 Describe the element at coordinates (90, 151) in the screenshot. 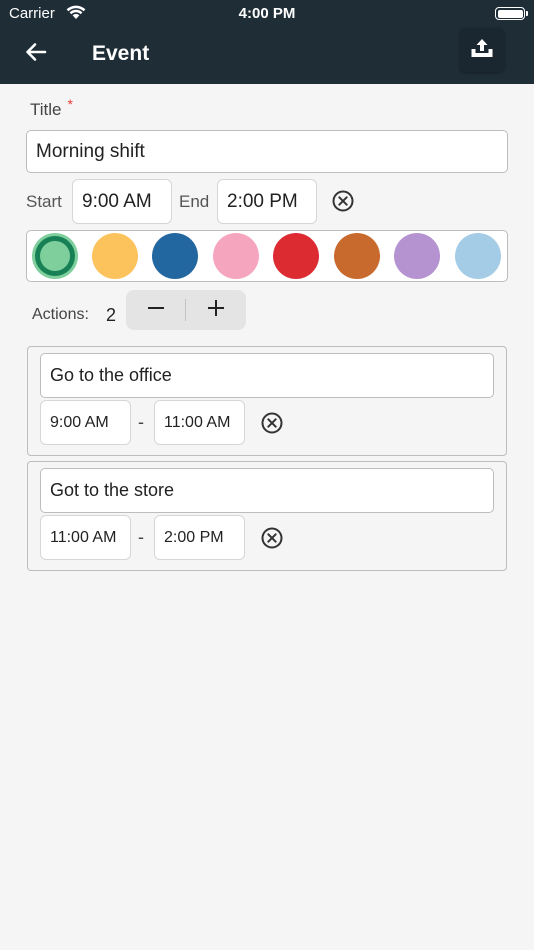

I see `title-input-value: Morning shift` at that location.